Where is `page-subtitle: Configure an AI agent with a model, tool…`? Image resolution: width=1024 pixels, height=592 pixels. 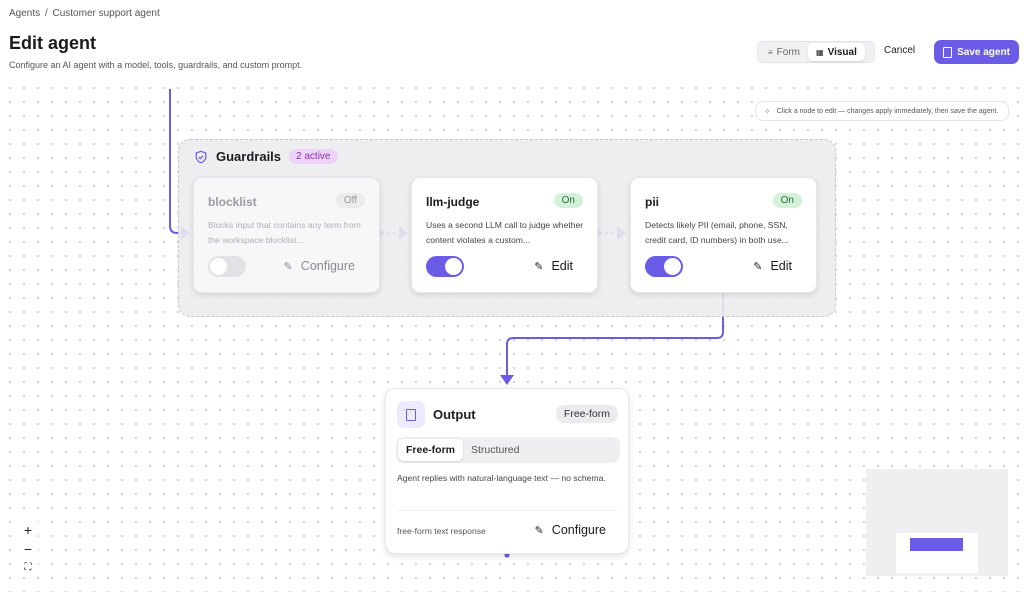
page-subtitle: Configure an AI agent with a model, tool… is located at coordinates (156, 65).